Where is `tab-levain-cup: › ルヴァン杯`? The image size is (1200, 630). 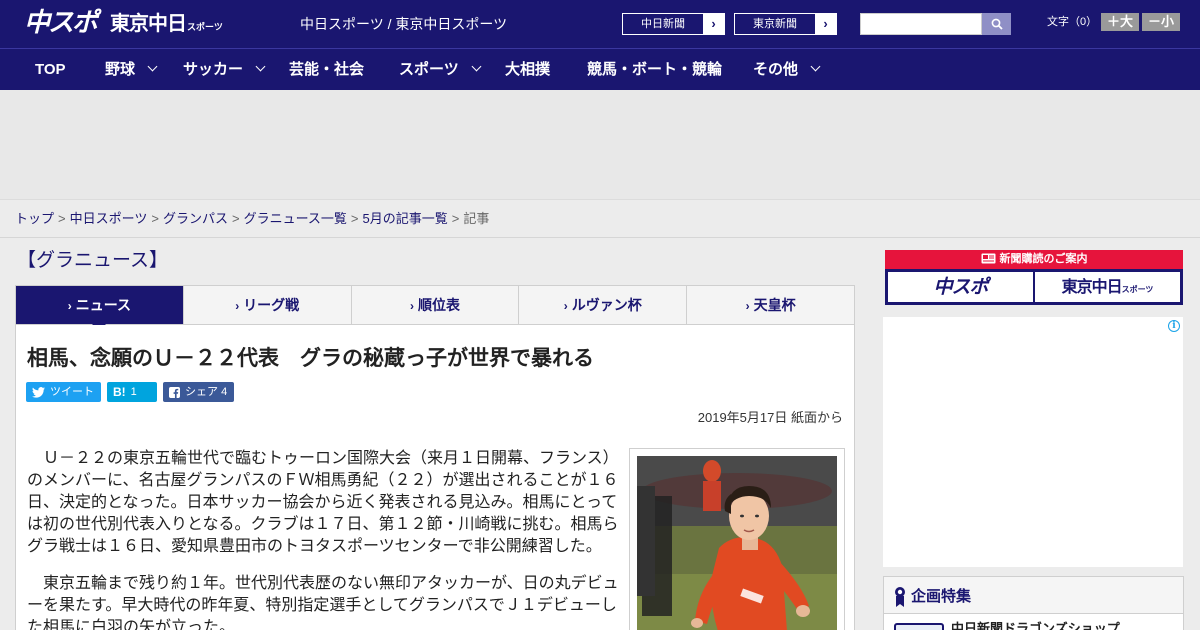 tab-levain-cup: › ルヴァン杯 is located at coordinates (603, 305).